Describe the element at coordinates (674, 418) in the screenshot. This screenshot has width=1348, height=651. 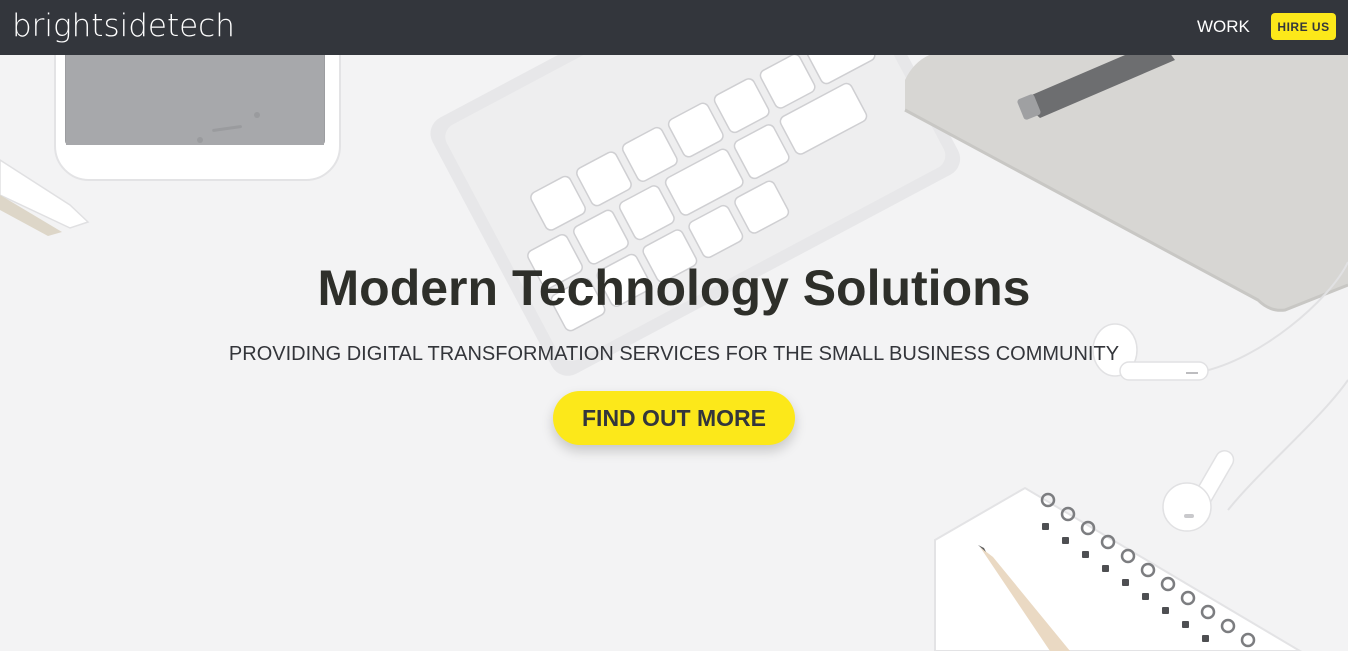
I see `find-out-more-button: FIND OUT MORE` at that location.